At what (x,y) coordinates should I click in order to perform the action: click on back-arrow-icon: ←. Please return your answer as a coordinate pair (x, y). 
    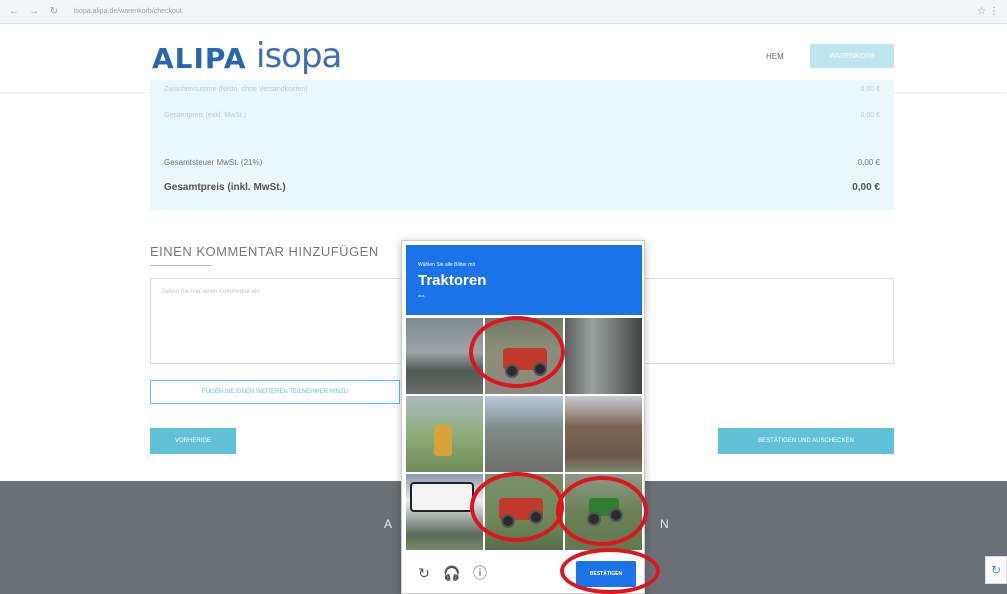
    Looking at the image, I should click on (14, 12).